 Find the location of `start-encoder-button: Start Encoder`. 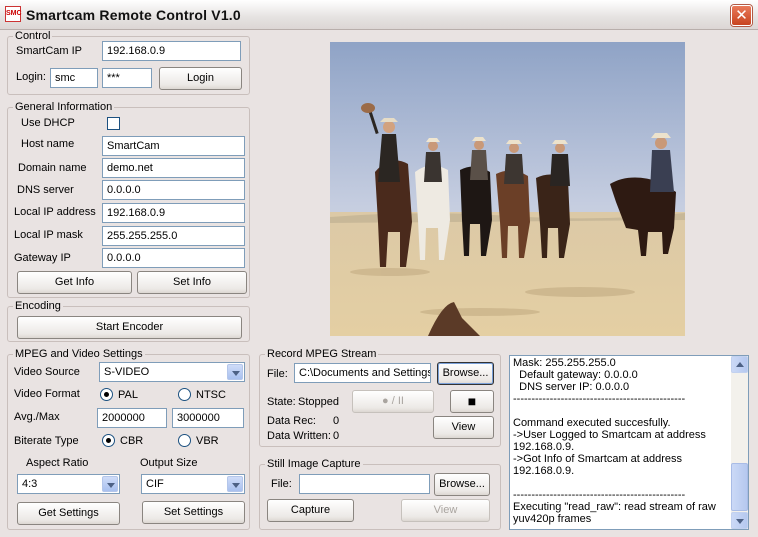

start-encoder-button: Start Encoder is located at coordinates (129, 327).